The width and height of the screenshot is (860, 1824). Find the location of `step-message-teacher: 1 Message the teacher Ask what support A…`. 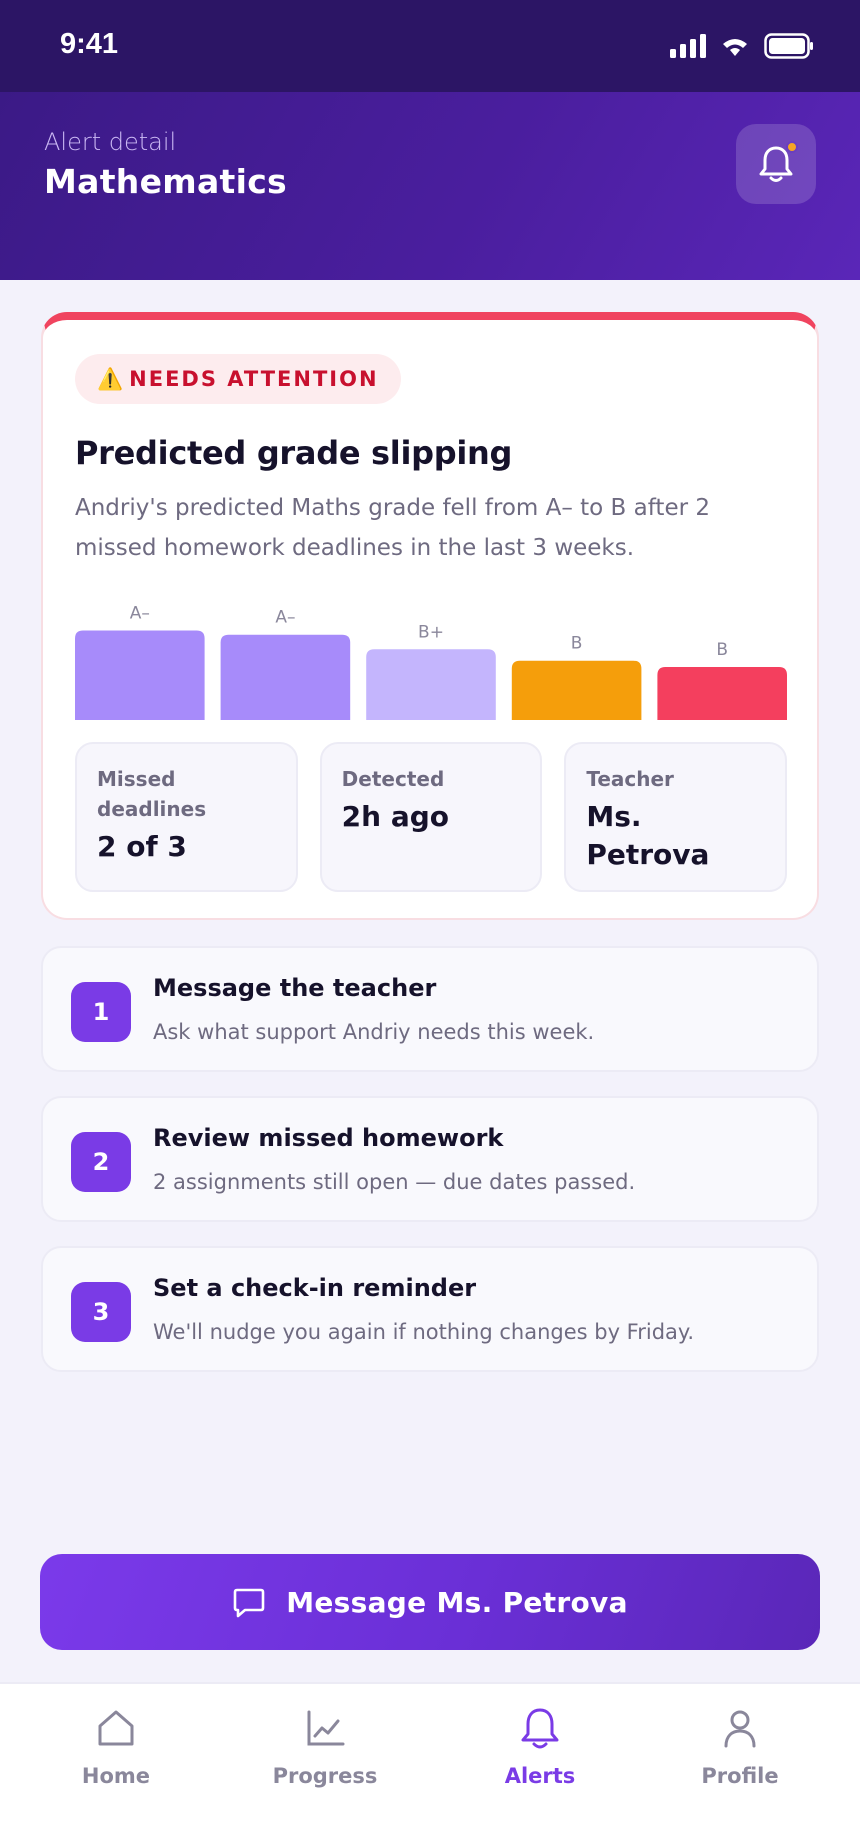

step-message-teacher: 1 Message the teacher Ask what support A… is located at coordinates (430, 1009).